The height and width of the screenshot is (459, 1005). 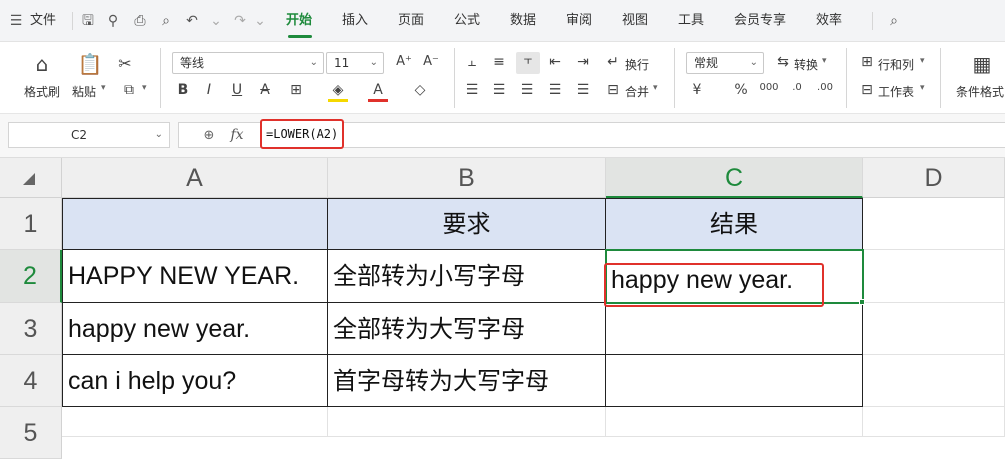 What do you see at coordinates (934, 276) in the screenshot?
I see `cell-d2` at bounding box center [934, 276].